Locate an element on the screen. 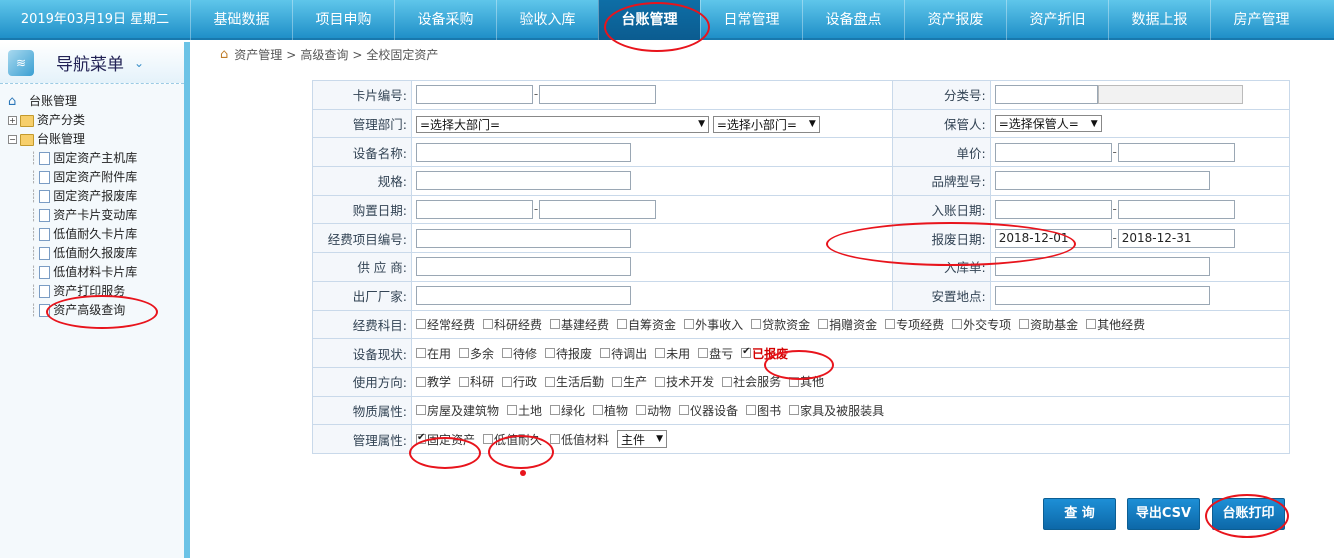  fund-subject-checkbox-8: 外交专项 is located at coordinates (981, 324).